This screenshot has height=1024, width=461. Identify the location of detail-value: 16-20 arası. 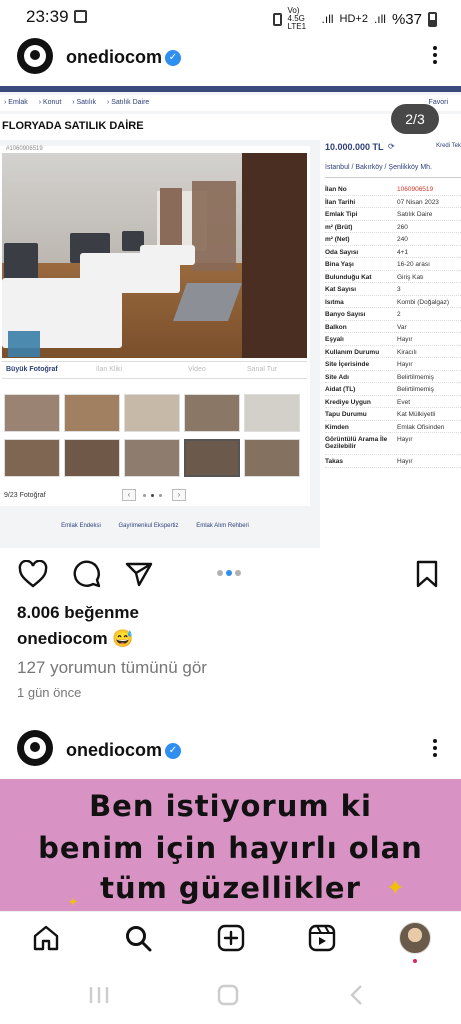
(413, 264).